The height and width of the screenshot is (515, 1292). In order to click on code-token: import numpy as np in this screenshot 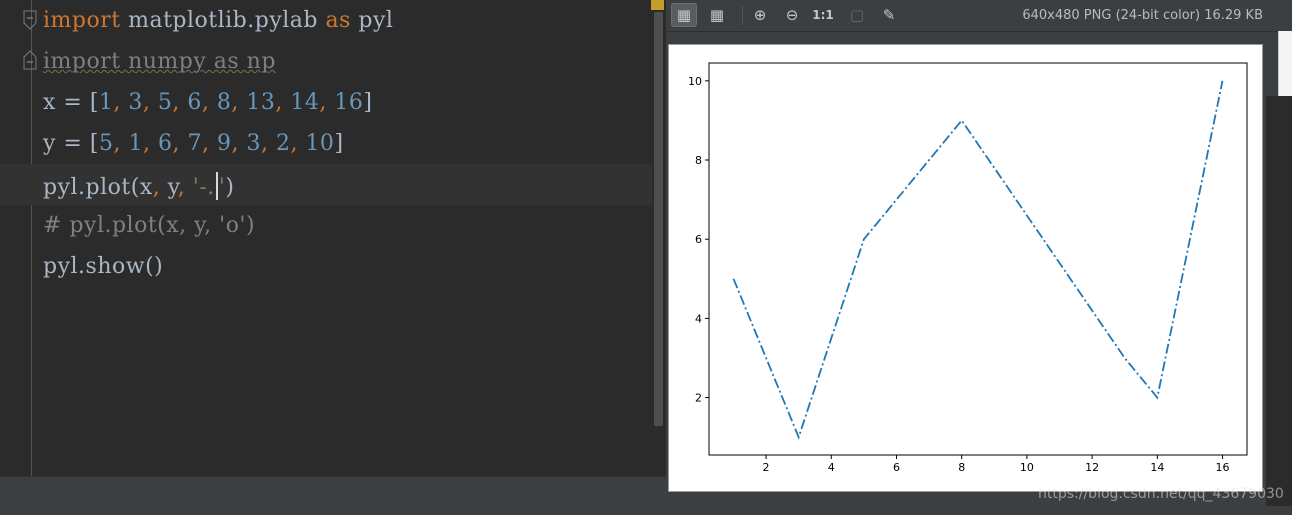, I will do `click(159, 61)`.